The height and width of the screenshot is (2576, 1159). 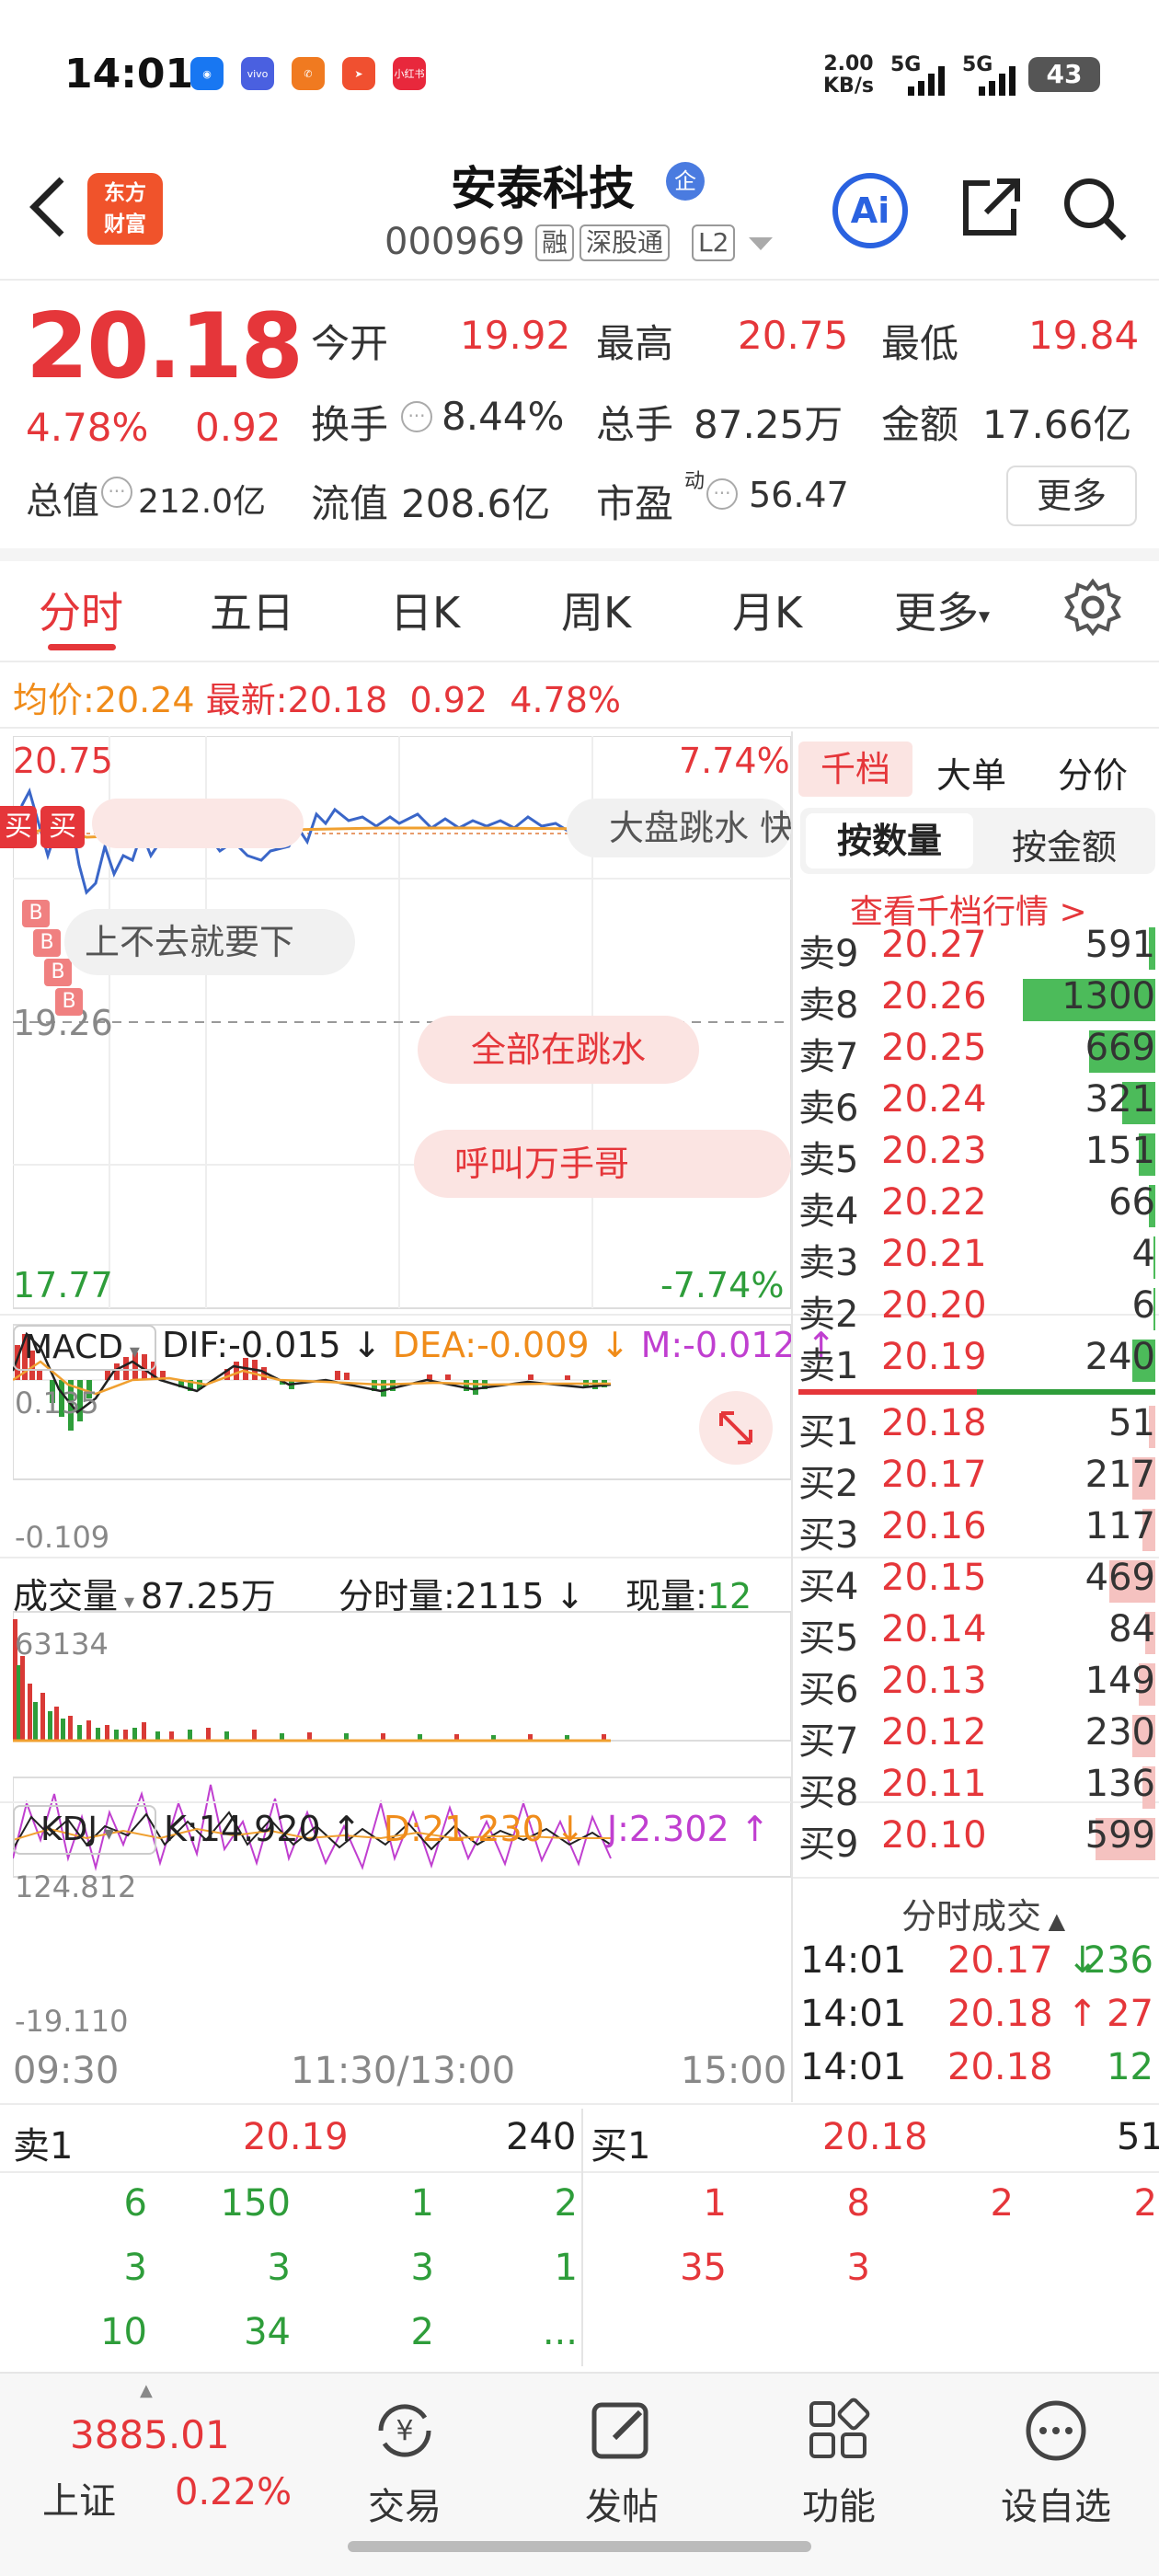 I want to click on float-value: 208.6亿, so click(x=476, y=503).